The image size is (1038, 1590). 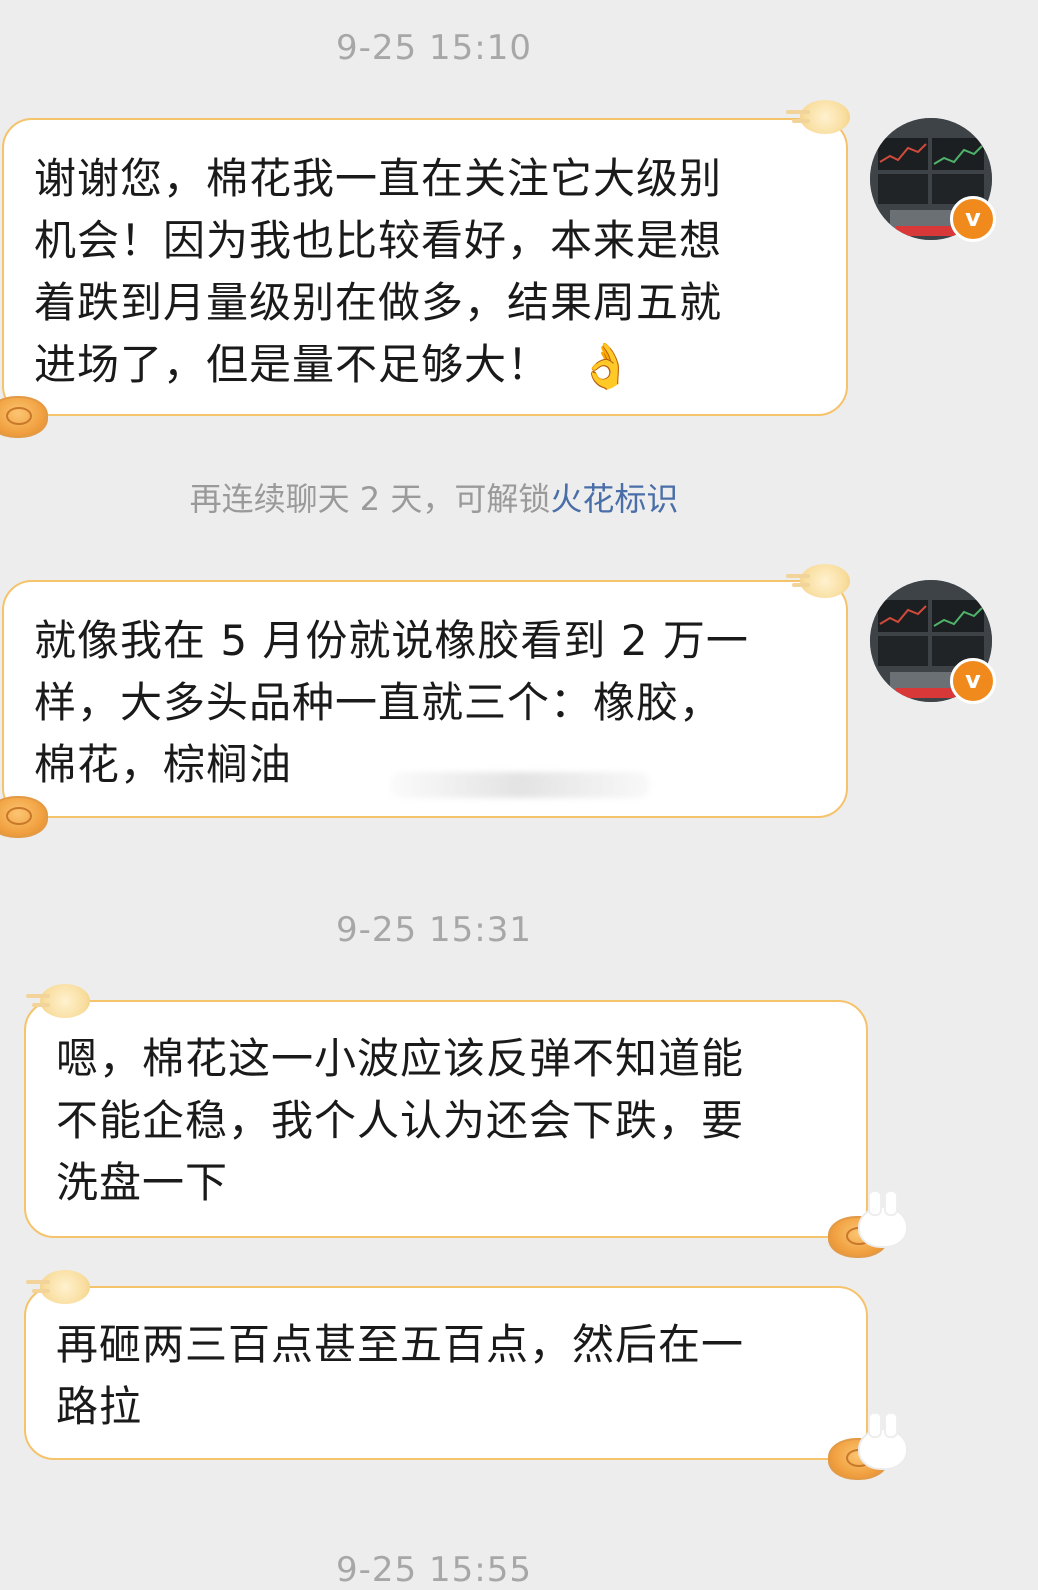 What do you see at coordinates (606, 366) in the screenshot?
I see `hands-emoji: 👌` at bounding box center [606, 366].